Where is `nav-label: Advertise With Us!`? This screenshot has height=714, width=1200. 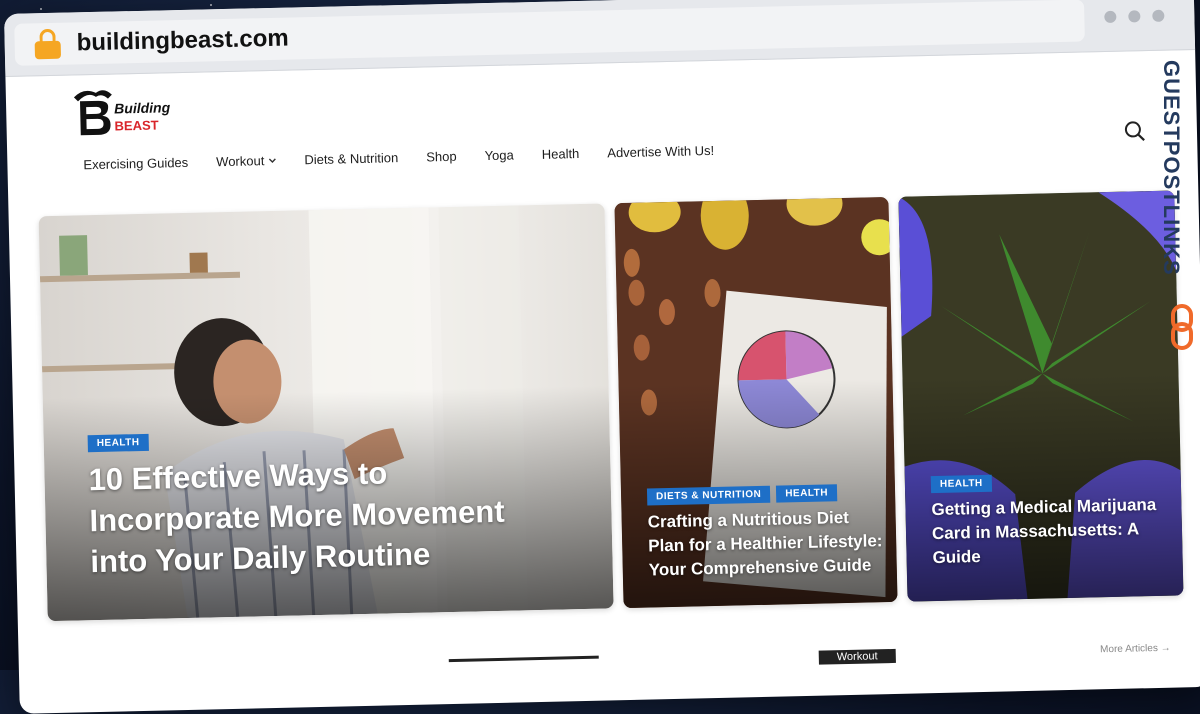
nav-label: Advertise With Us! is located at coordinates (661, 151).